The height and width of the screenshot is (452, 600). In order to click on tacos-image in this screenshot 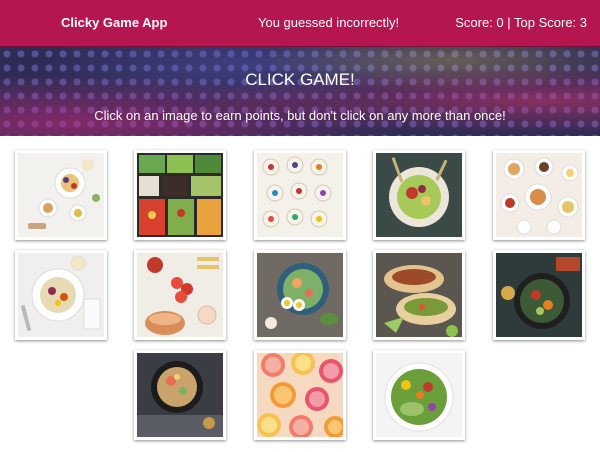, I will do `click(419, 295)`.